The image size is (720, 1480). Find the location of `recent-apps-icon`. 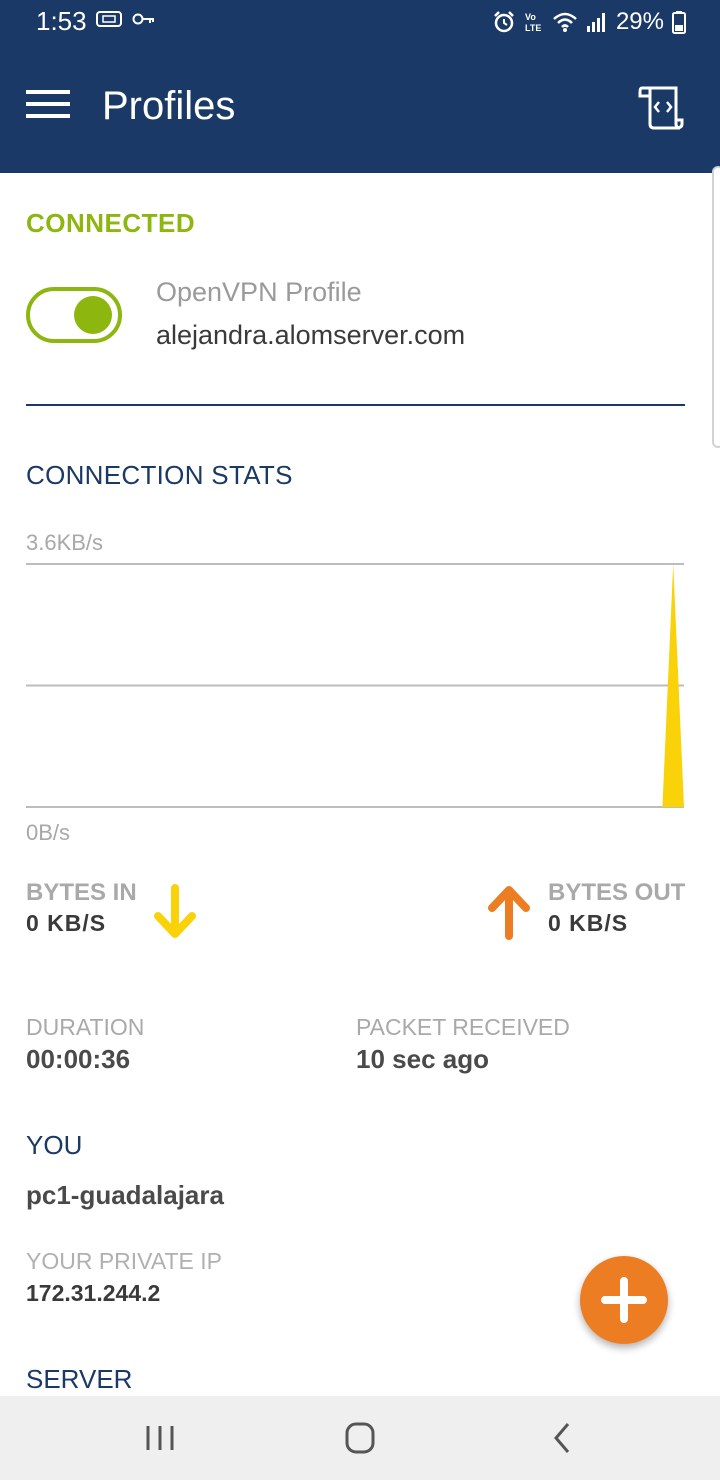

recent-apps-icon is located at coordinates (160, 1438).